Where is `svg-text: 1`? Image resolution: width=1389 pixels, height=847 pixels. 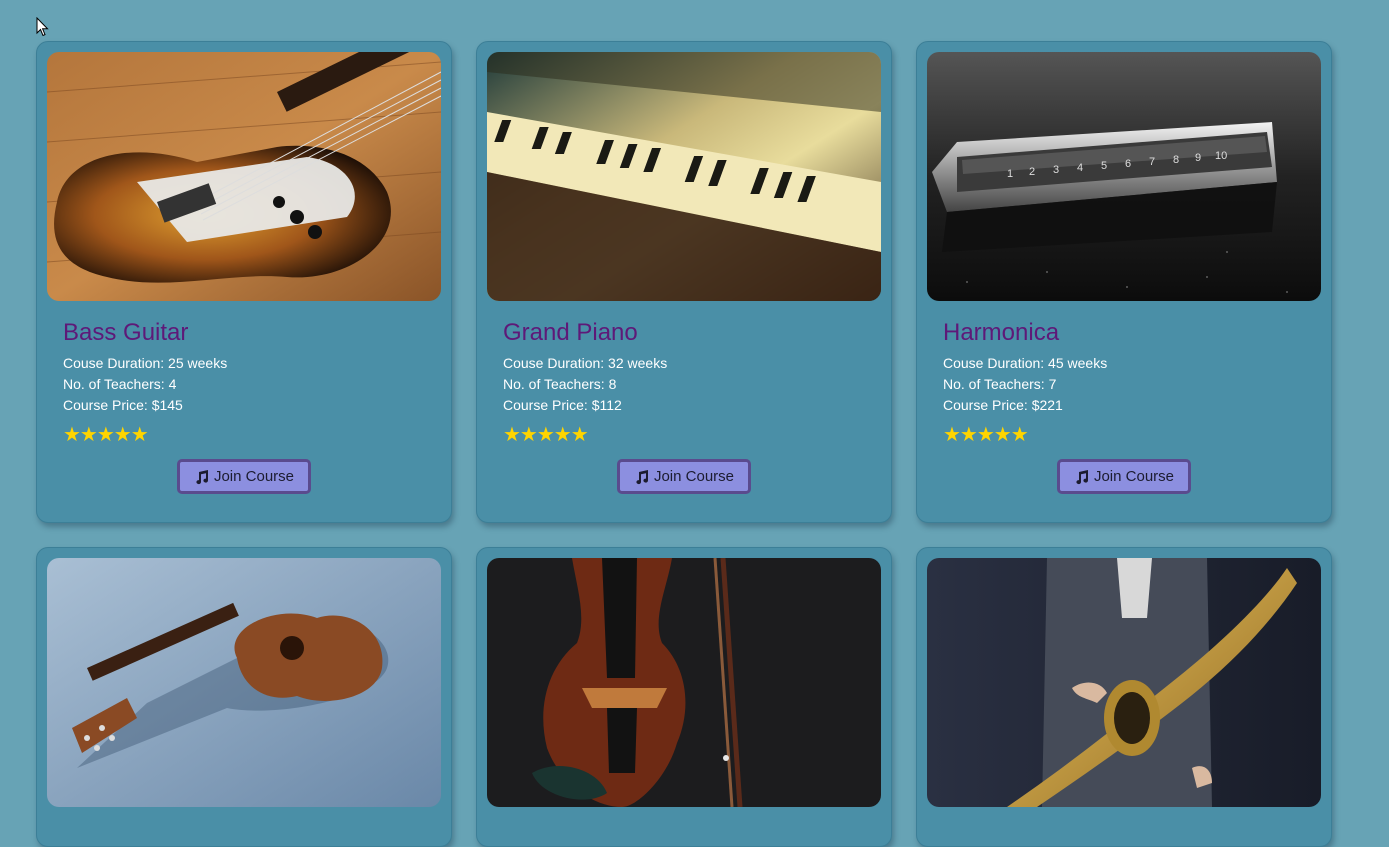 svg-text: 1 is located at coordinates (1010, 174).